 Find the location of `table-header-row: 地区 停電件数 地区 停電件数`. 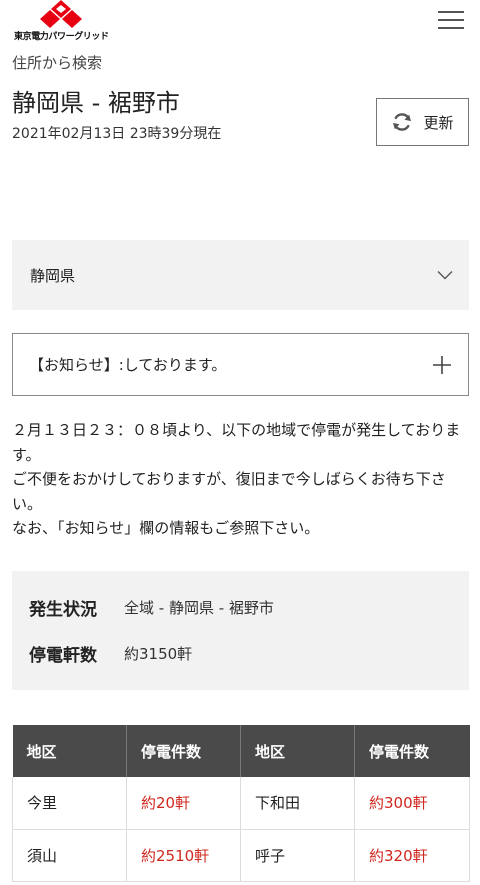

table-header-row: 地区 停電件数 地区 停電件数 is located at coordinates (241, 751).